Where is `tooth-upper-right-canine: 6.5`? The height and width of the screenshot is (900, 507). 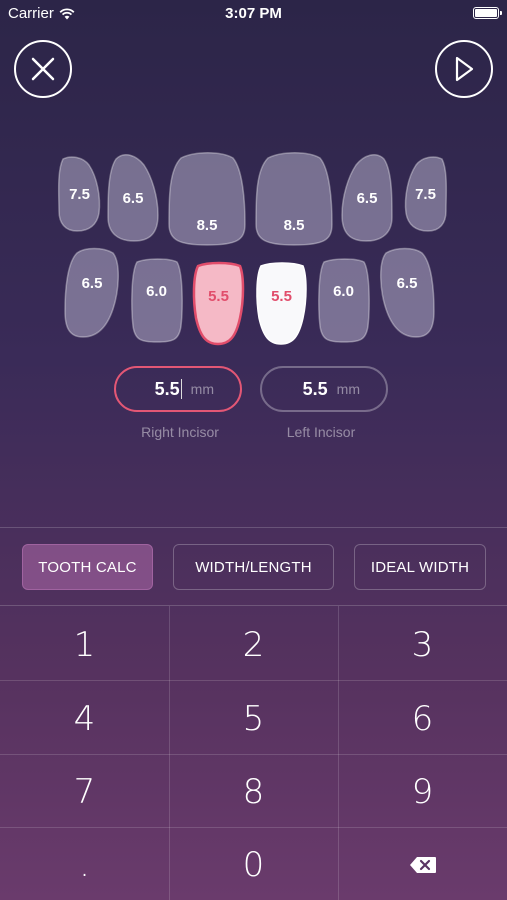 tooth-upper-right-canine: 6.5 is located at coordinates (133, 198).